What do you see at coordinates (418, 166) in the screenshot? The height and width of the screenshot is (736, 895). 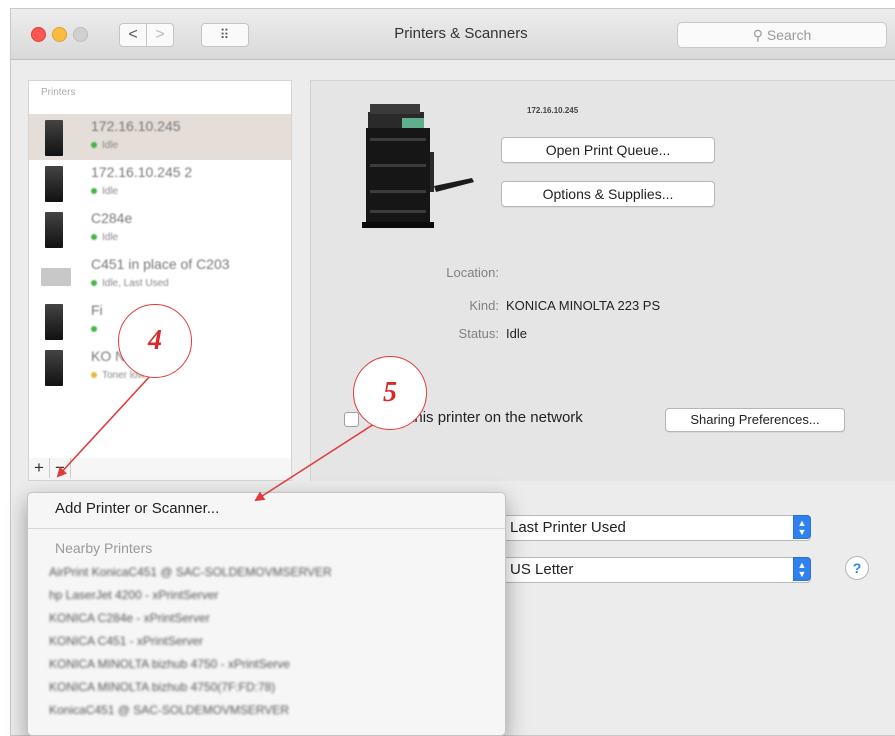 I see `copier-printer-icon` at bounding box center [418, 166].